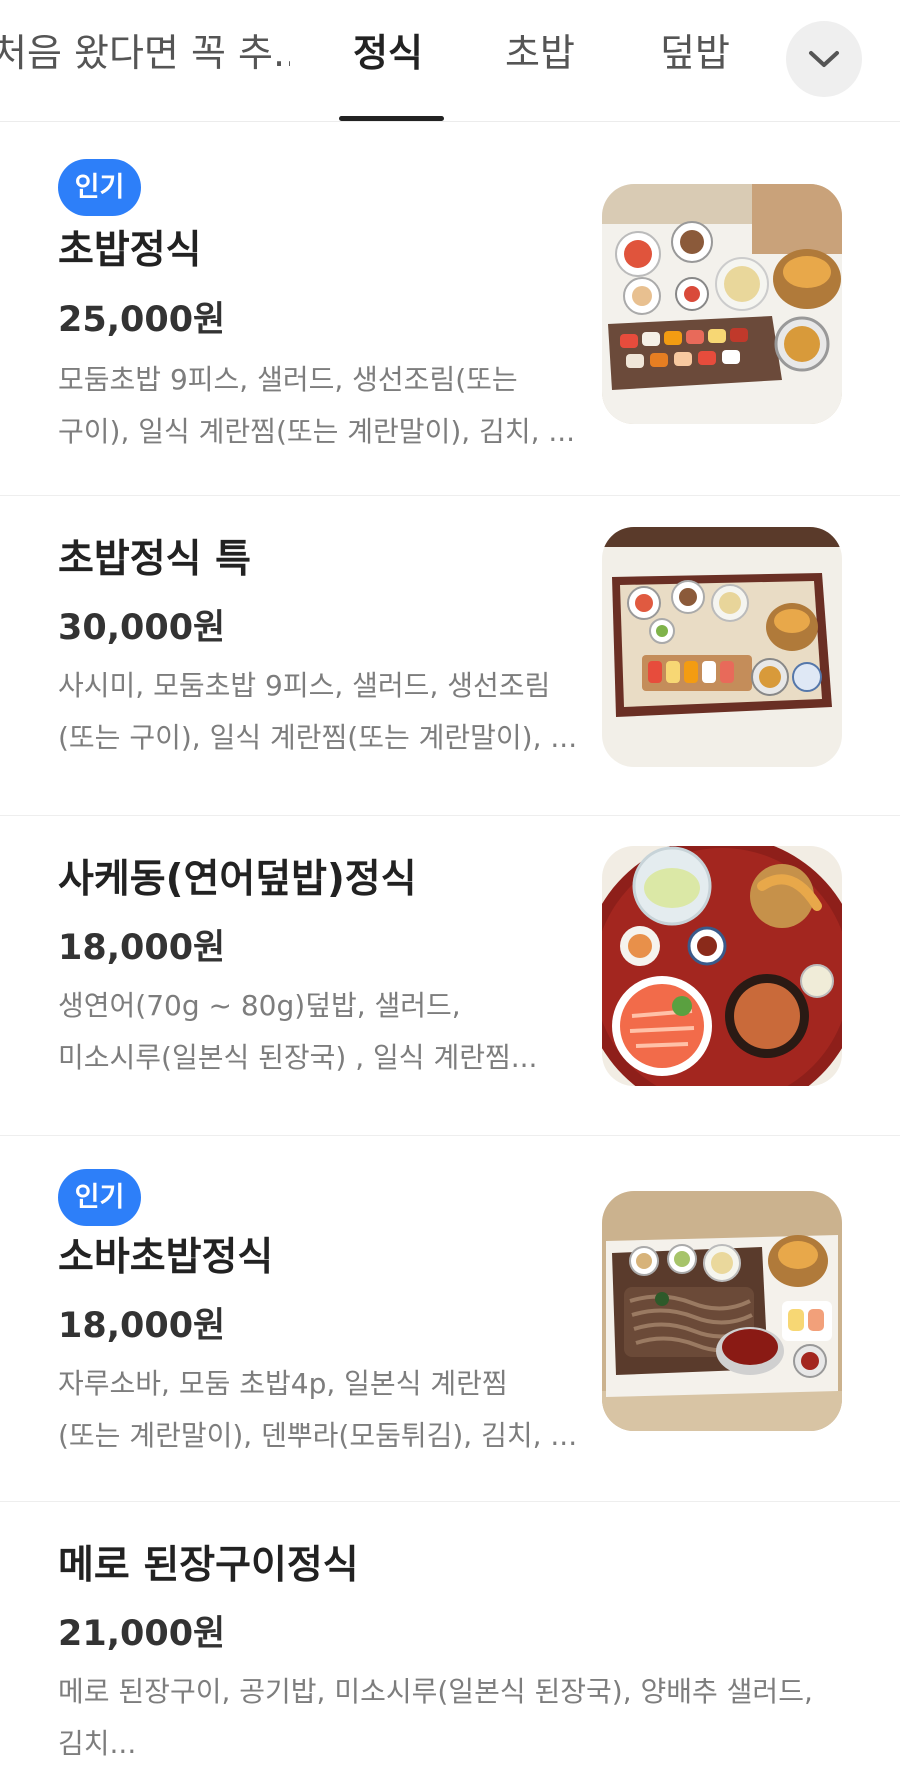 The image size is (900, 1773). I want to click on salmon-bowl-set-photo, so click(722, 966).